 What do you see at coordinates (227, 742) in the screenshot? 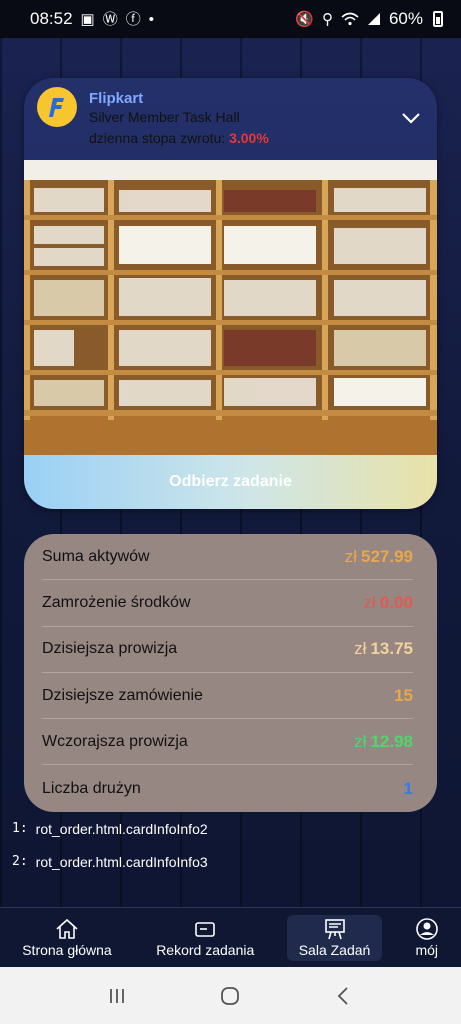
I see `stat-row: Wczorajsza prowizja zł 12.98` at bounding box center [227, 742].